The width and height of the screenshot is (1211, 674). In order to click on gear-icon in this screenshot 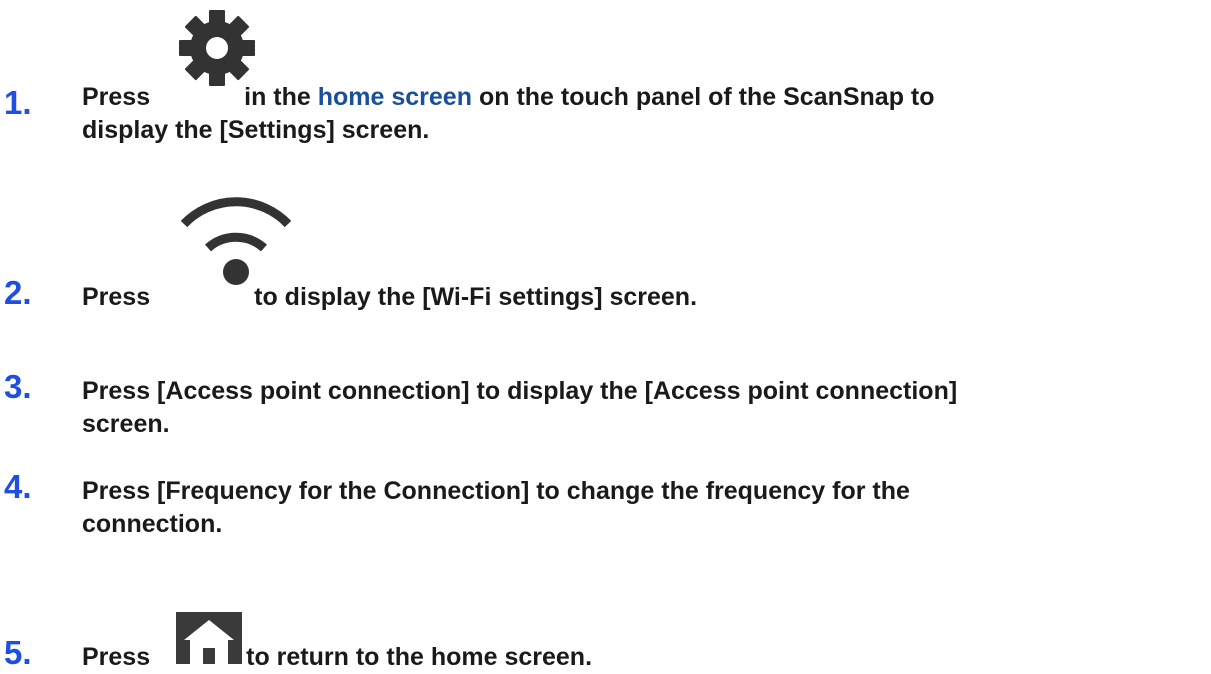, I will do `click(217, 48)`.